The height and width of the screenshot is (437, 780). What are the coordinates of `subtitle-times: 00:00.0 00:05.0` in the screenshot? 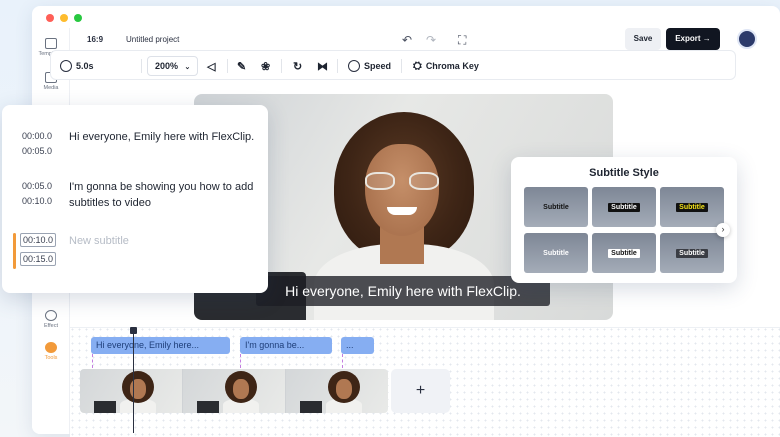 It's located at (37, 144).